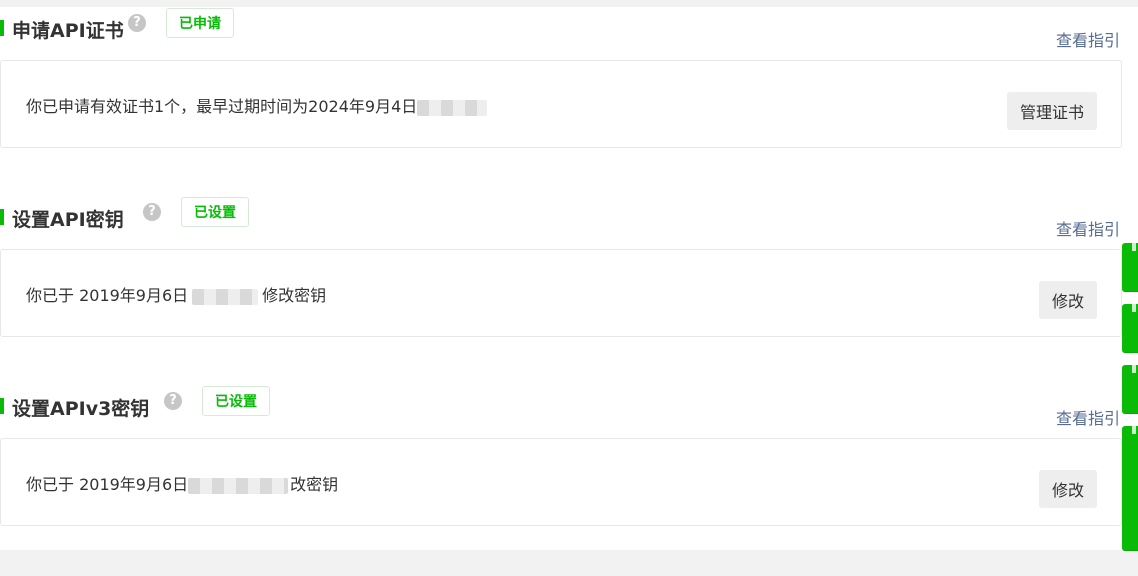  Describe the element at coordinates (1067, 489) in the screenshot. I see `modify-apiv3-key-button: 修改` at that location.